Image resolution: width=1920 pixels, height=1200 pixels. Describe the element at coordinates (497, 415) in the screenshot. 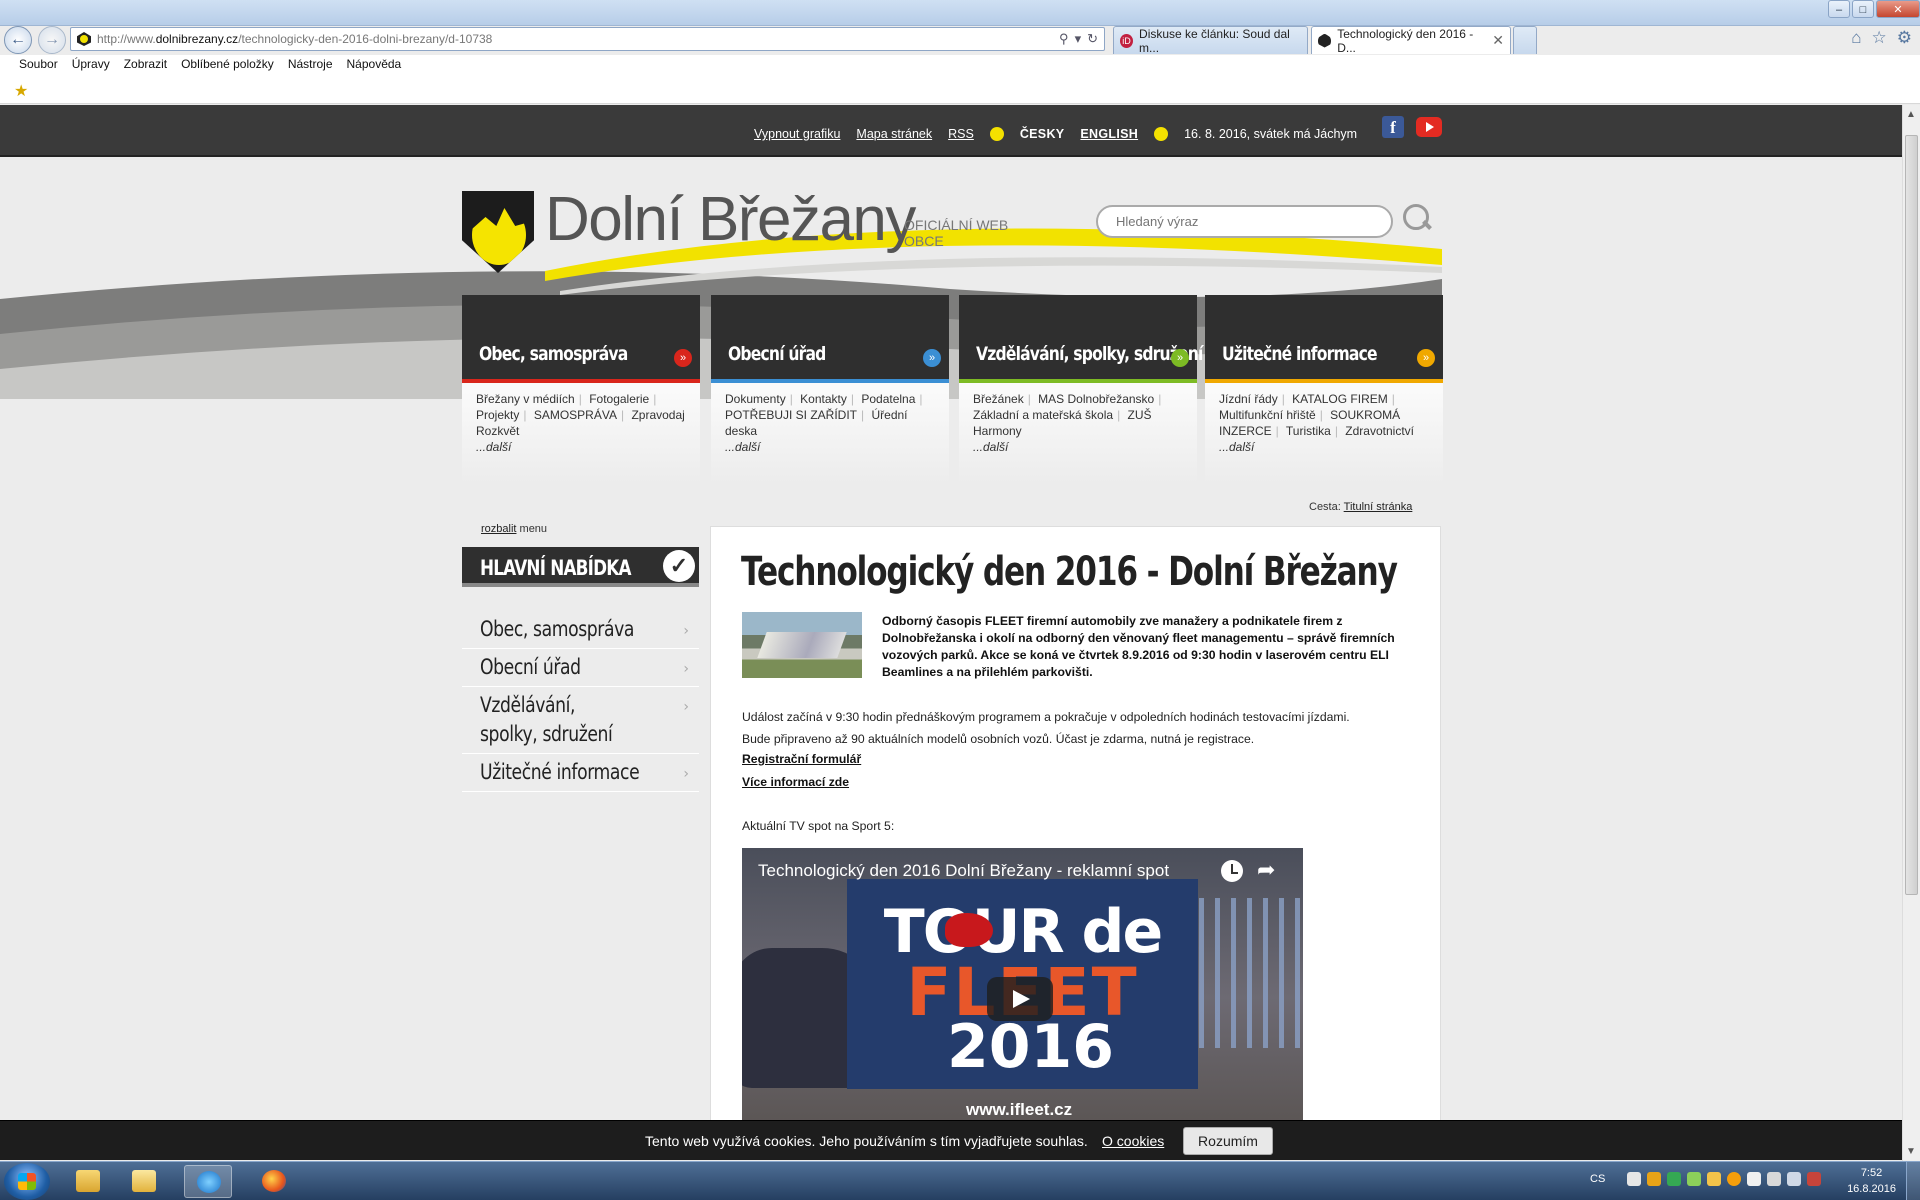

I see `menu-link: Projekty` at that location.